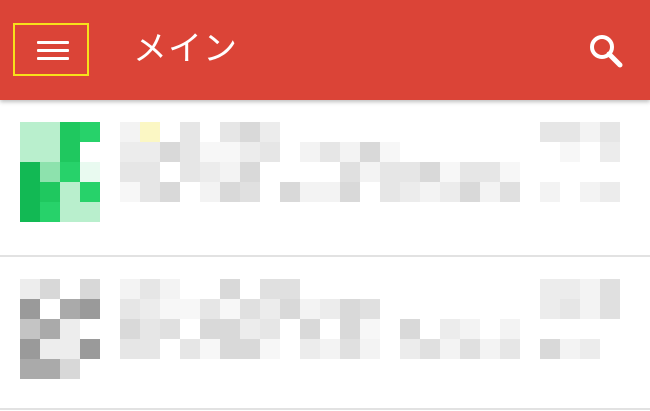  I want to click on page-title: メイン, so click(185, 49).